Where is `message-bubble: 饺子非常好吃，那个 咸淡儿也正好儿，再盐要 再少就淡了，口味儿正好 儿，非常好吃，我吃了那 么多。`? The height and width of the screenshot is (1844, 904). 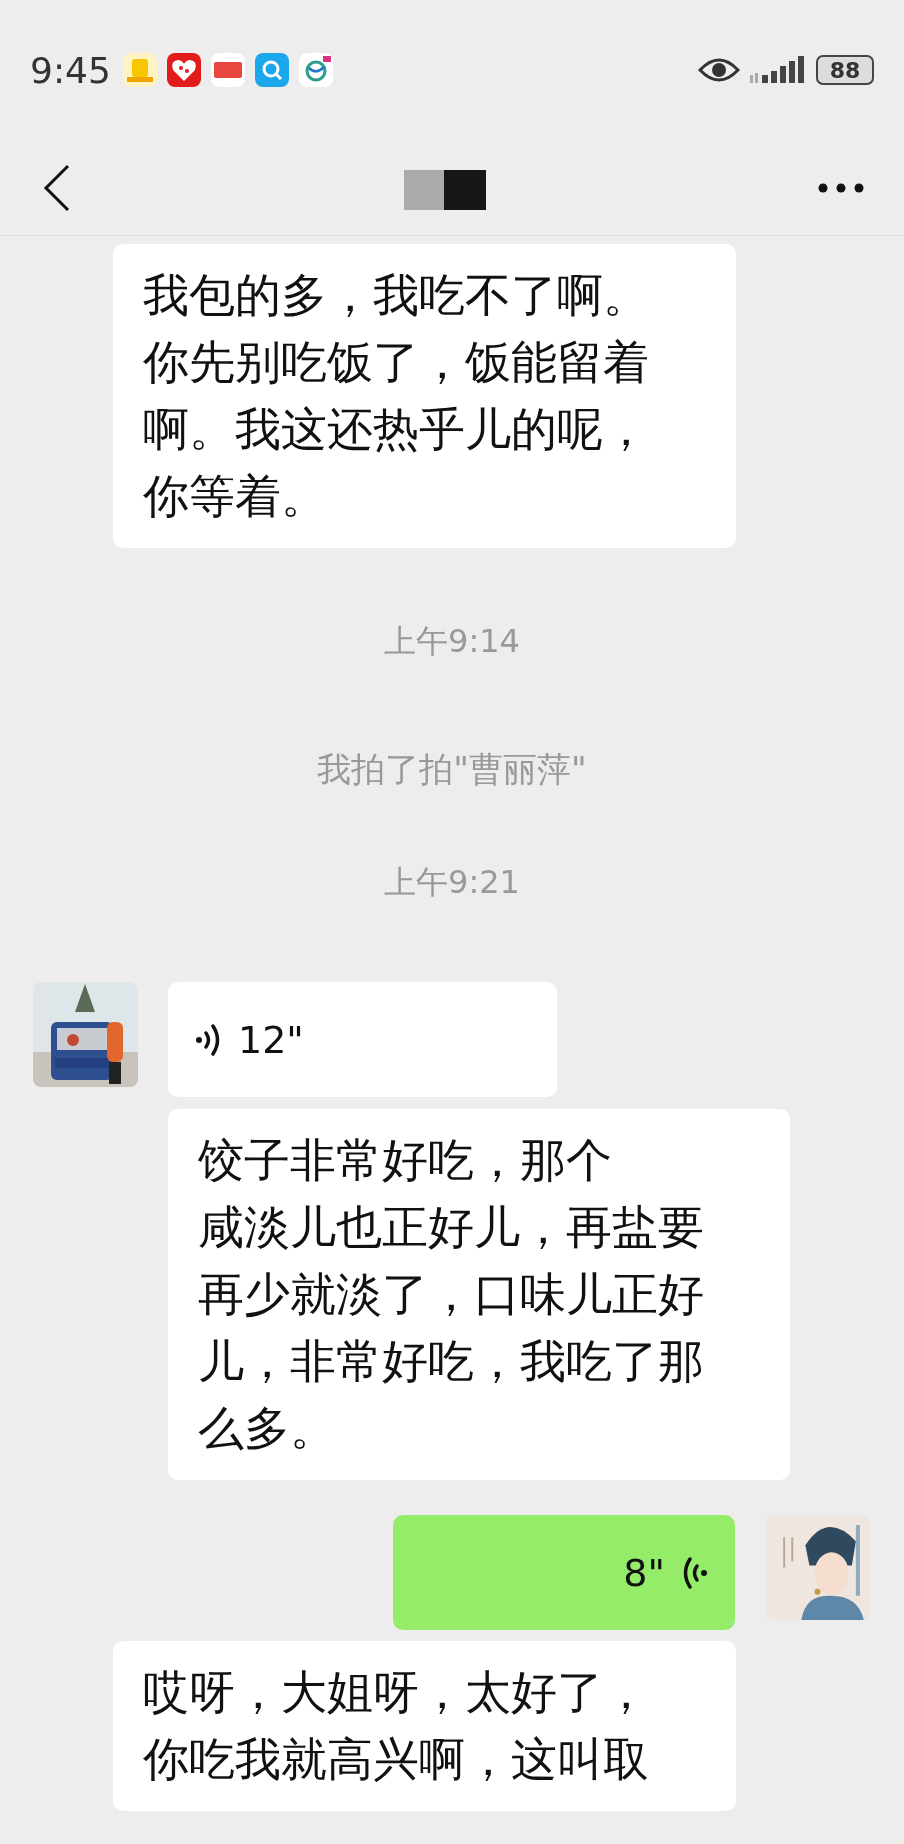 message-bubble: 饺子非常好吃，那个 咸淡儿也正好儿，再盐要 再少就淡了，口味儿正好 儿，非常好吃，我吃了那 么多。 is located at coordinates (479, 1294).